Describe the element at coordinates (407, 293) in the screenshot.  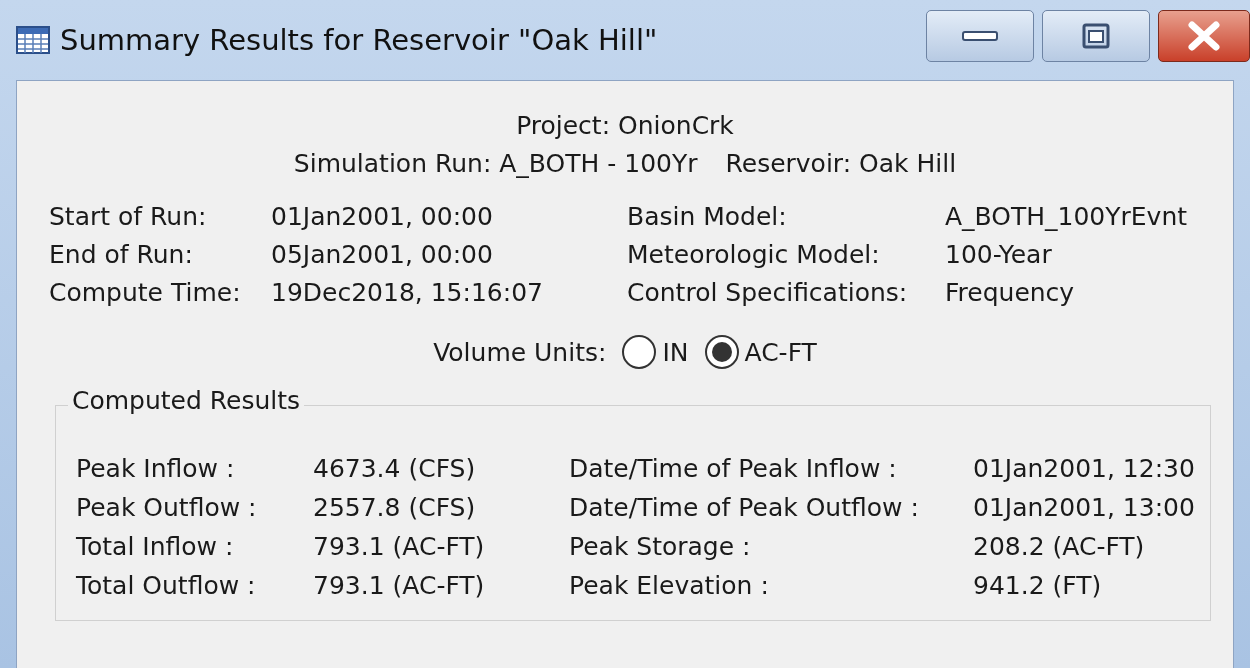
I see `field-value: 19Dec2018, 15:16:07` at that location.